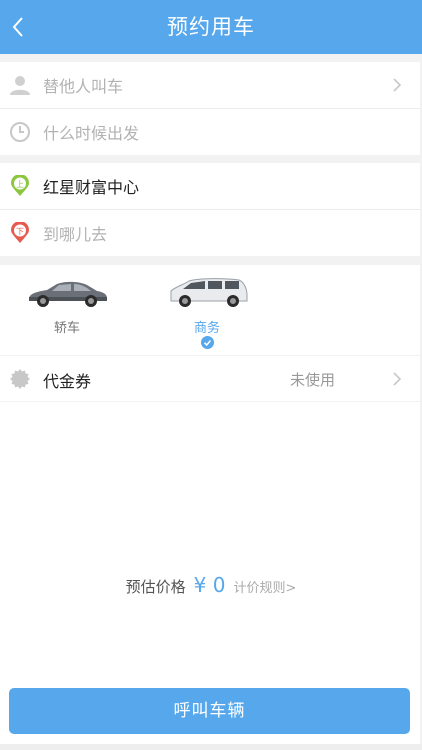 The image size is (422, 750). Describe the element at coordinates (209, 292) in the screenshot. I see `minivan-car-icon` at that location.